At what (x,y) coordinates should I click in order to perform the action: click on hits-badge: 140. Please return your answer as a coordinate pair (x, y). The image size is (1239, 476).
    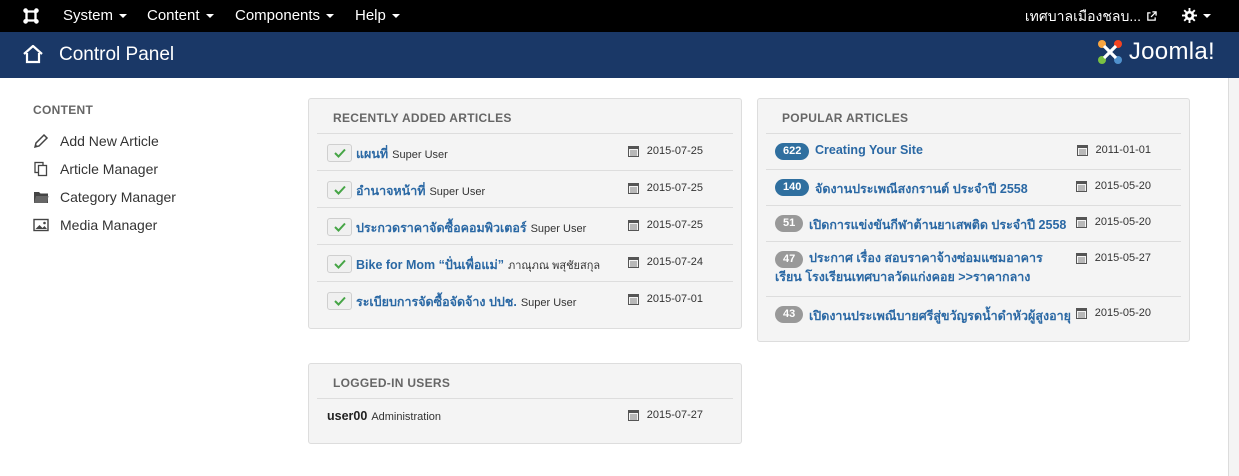
    Looking at the image, I should click on (792, 187).